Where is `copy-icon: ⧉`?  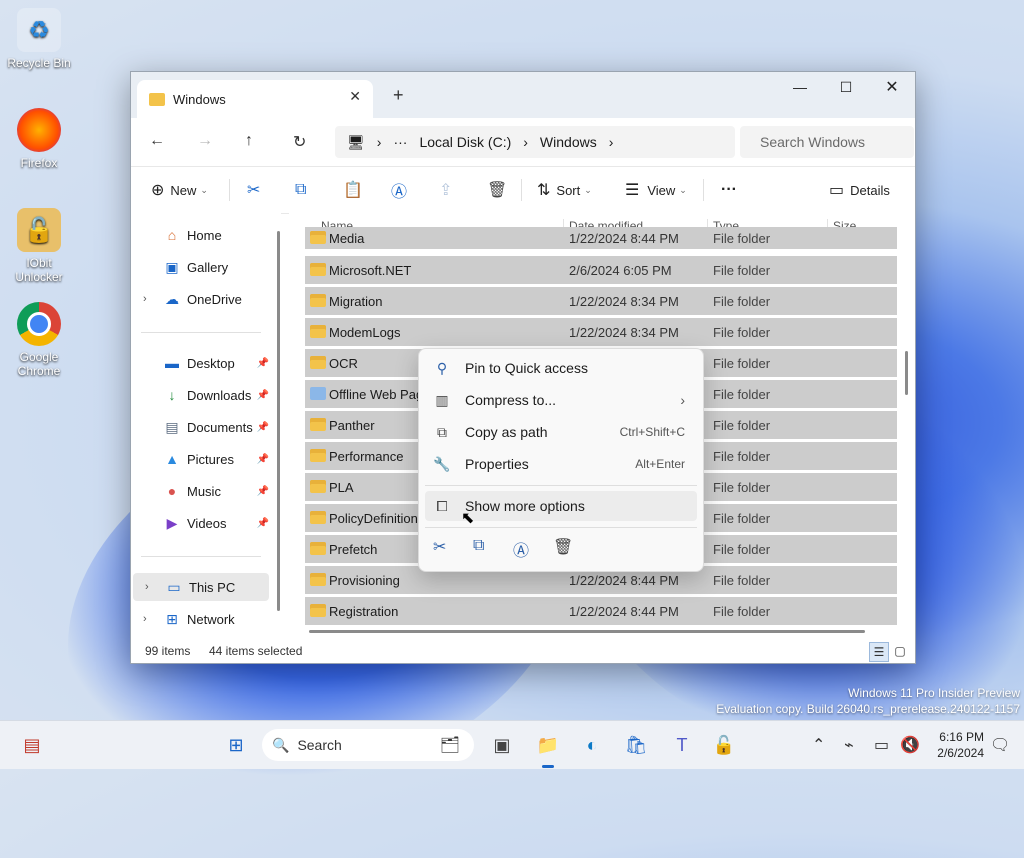
copy-icon: ⧉ is located at coordinates (478, 546).